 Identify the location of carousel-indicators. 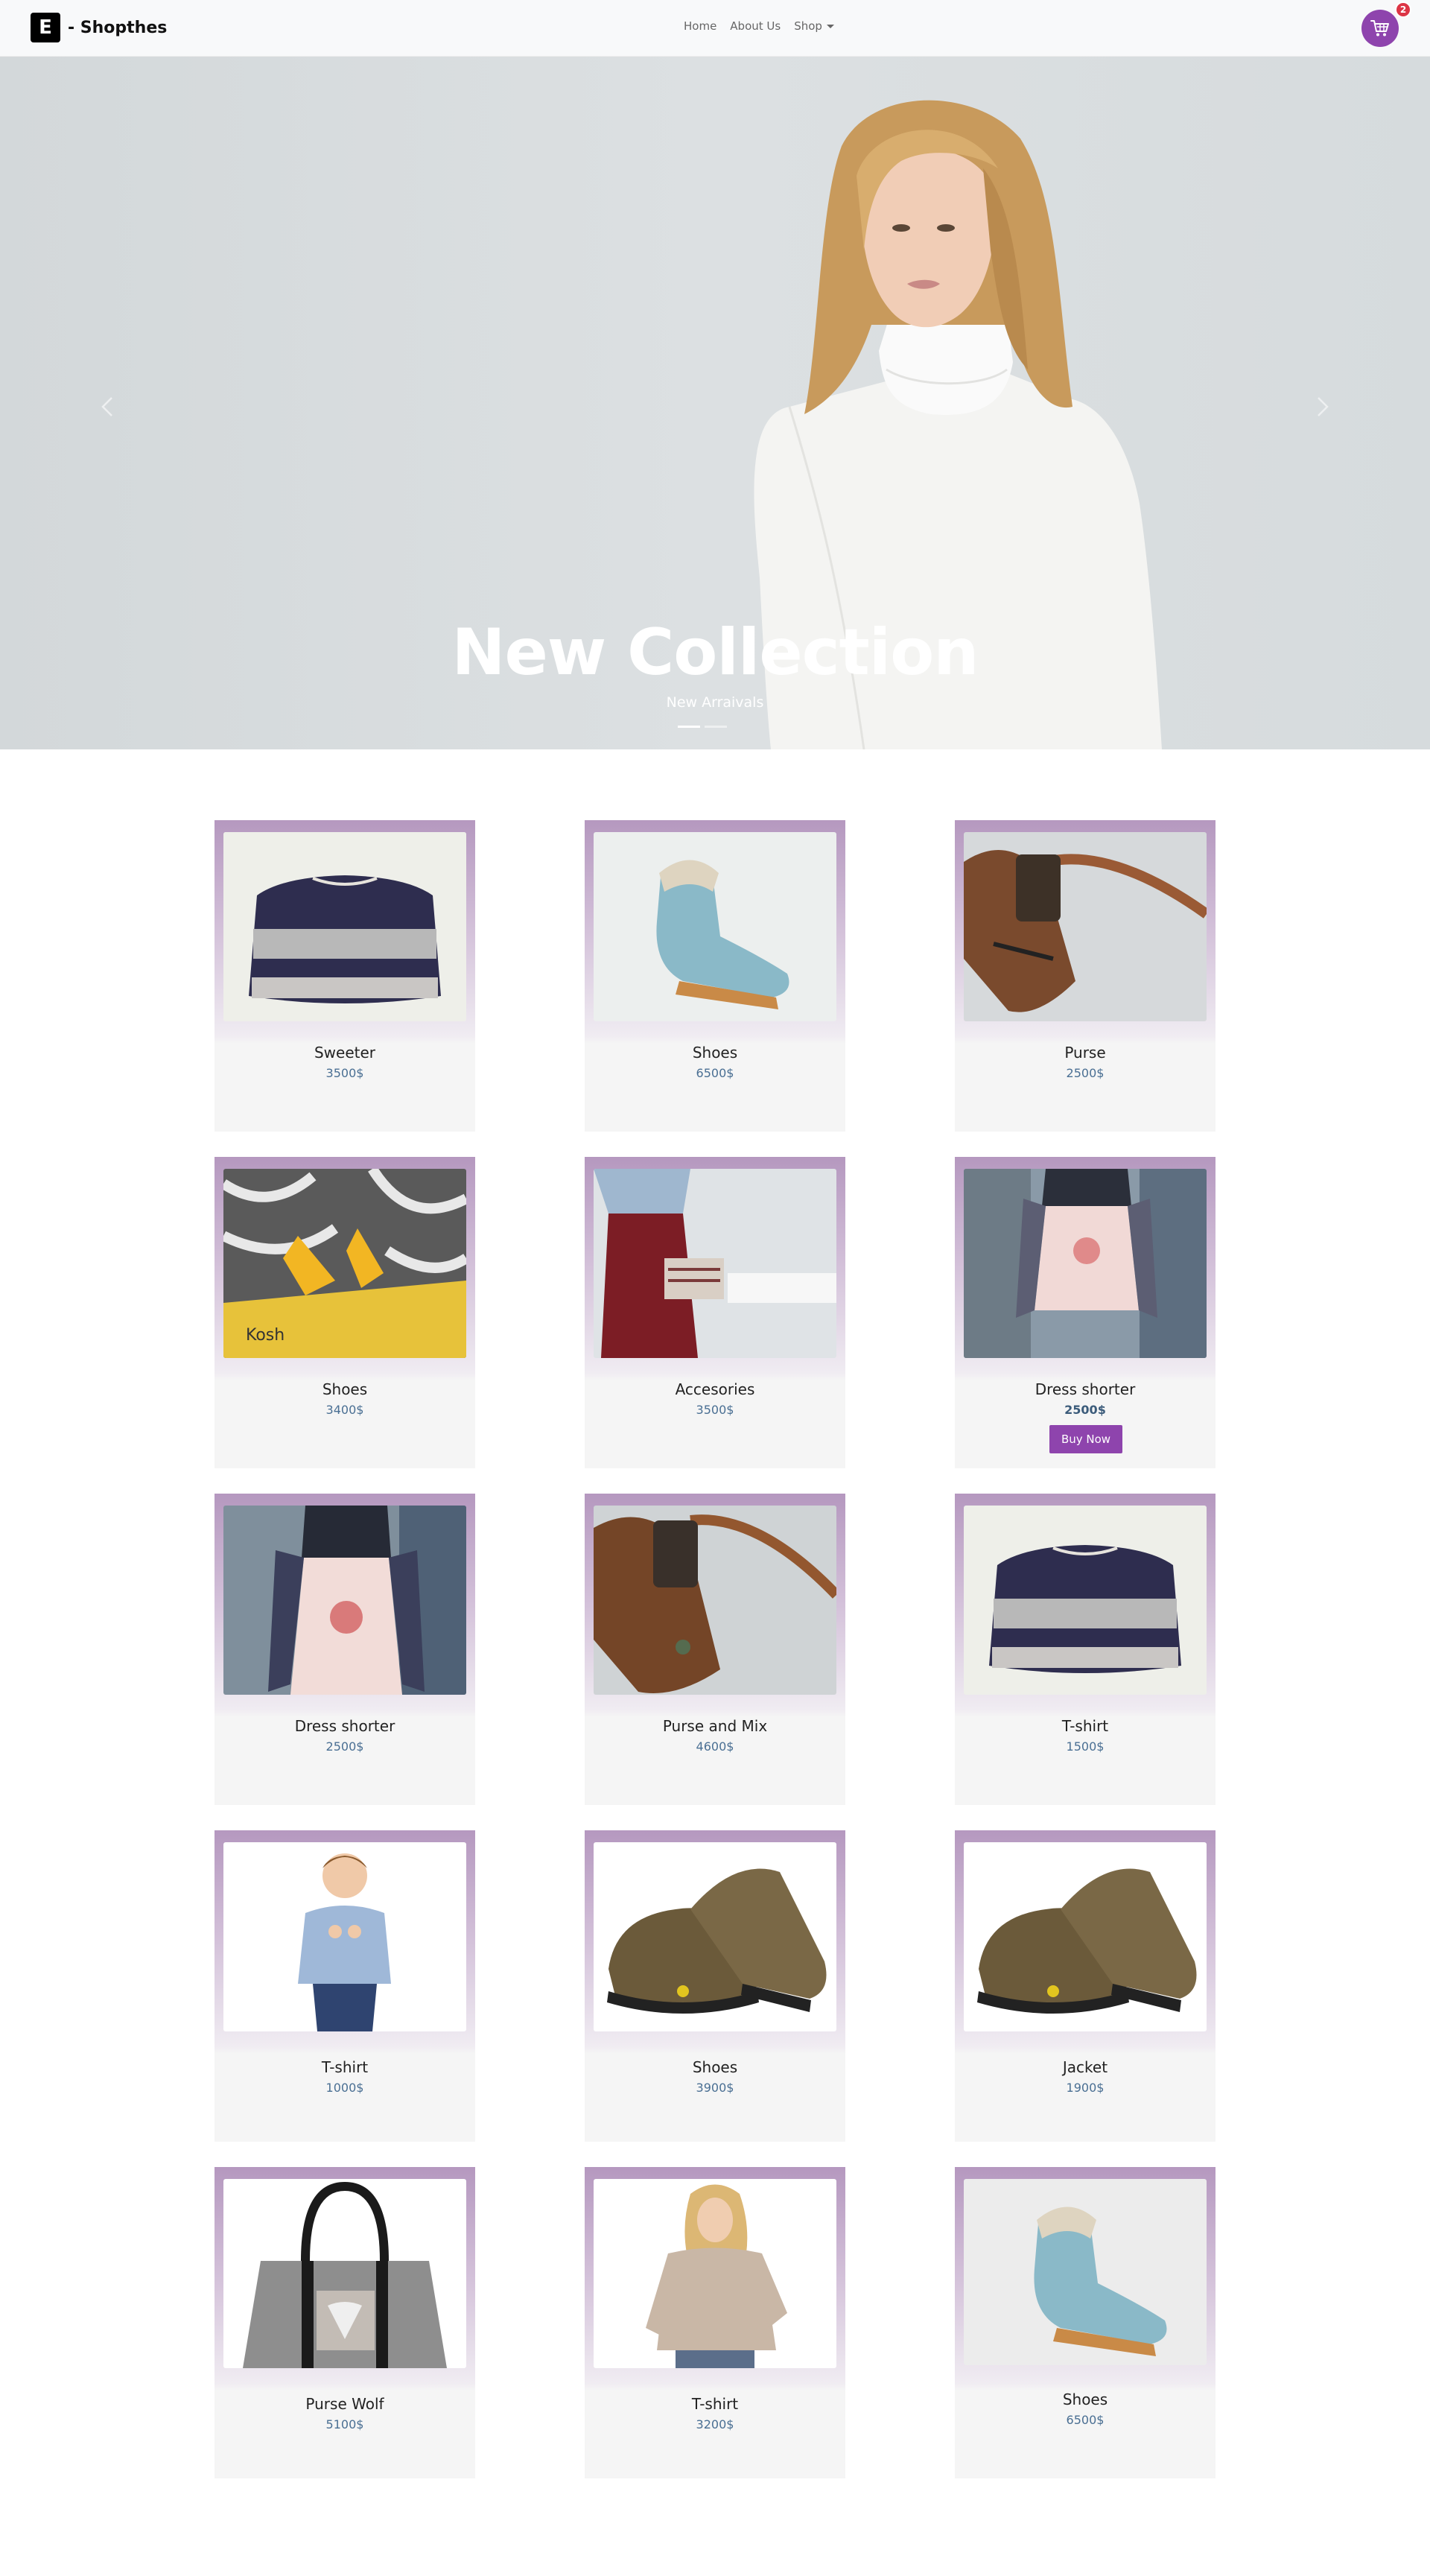
(702, 727).